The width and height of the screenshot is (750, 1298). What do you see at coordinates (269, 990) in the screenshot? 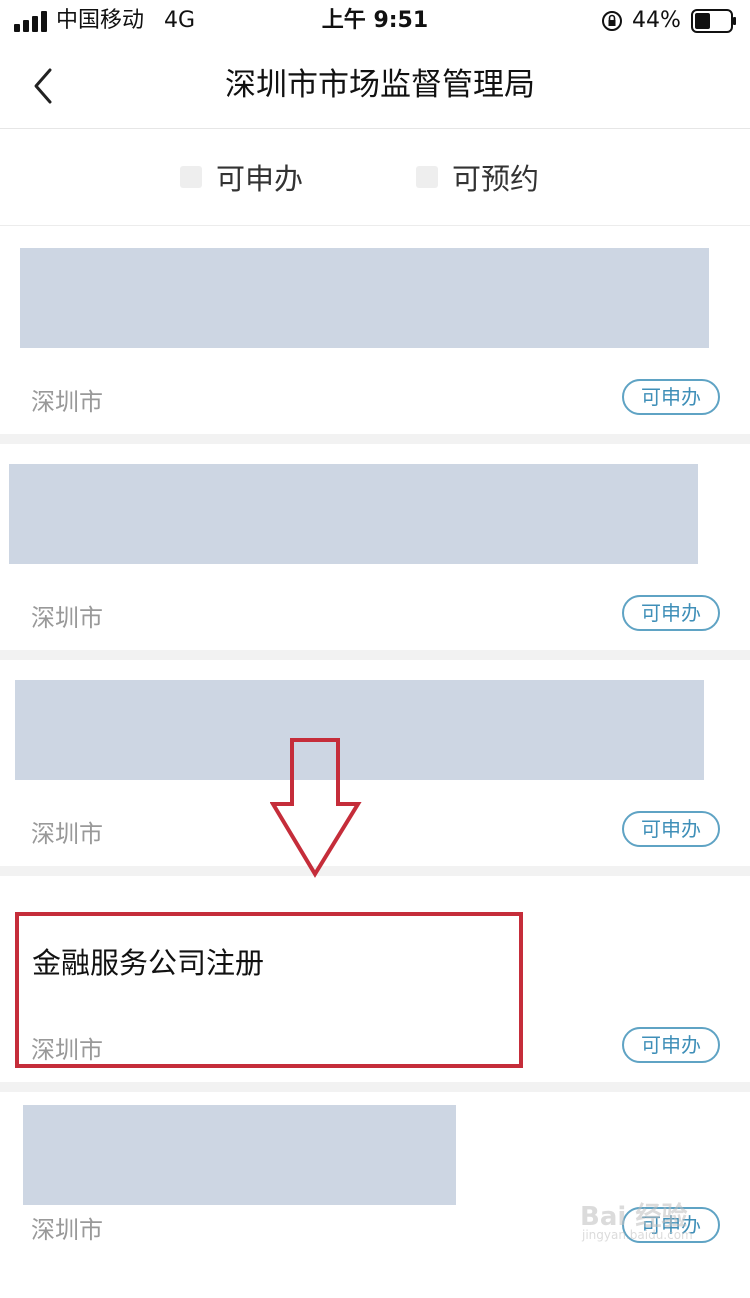
I see `highlight-box` at bounding box center [269, 990].